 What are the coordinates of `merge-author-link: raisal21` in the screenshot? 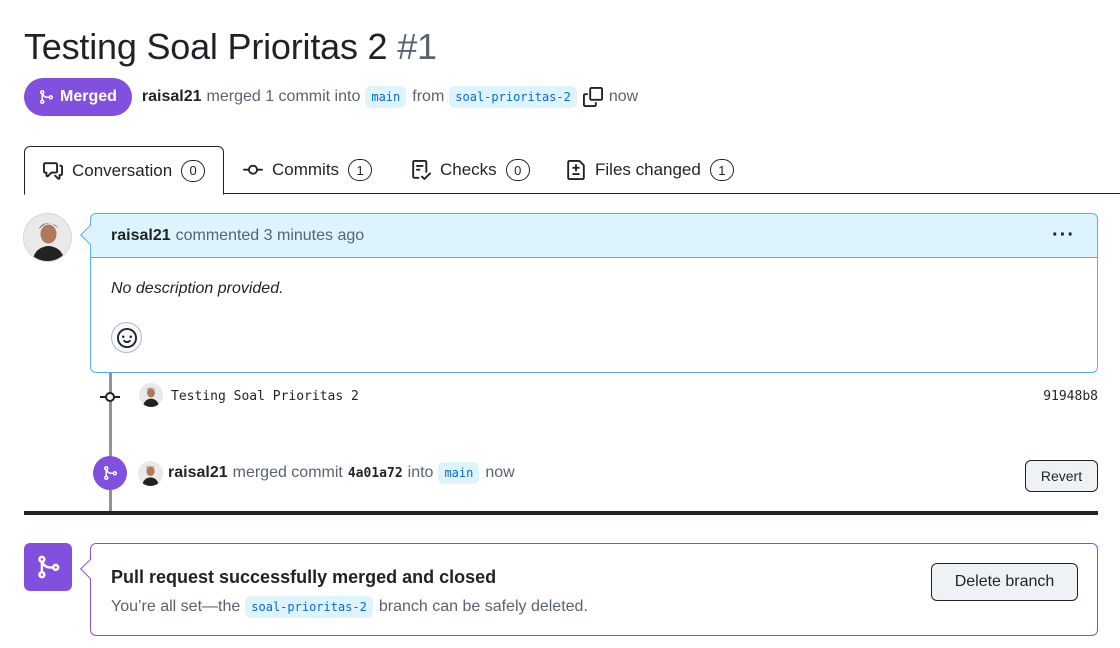 It's located at (198, 473).